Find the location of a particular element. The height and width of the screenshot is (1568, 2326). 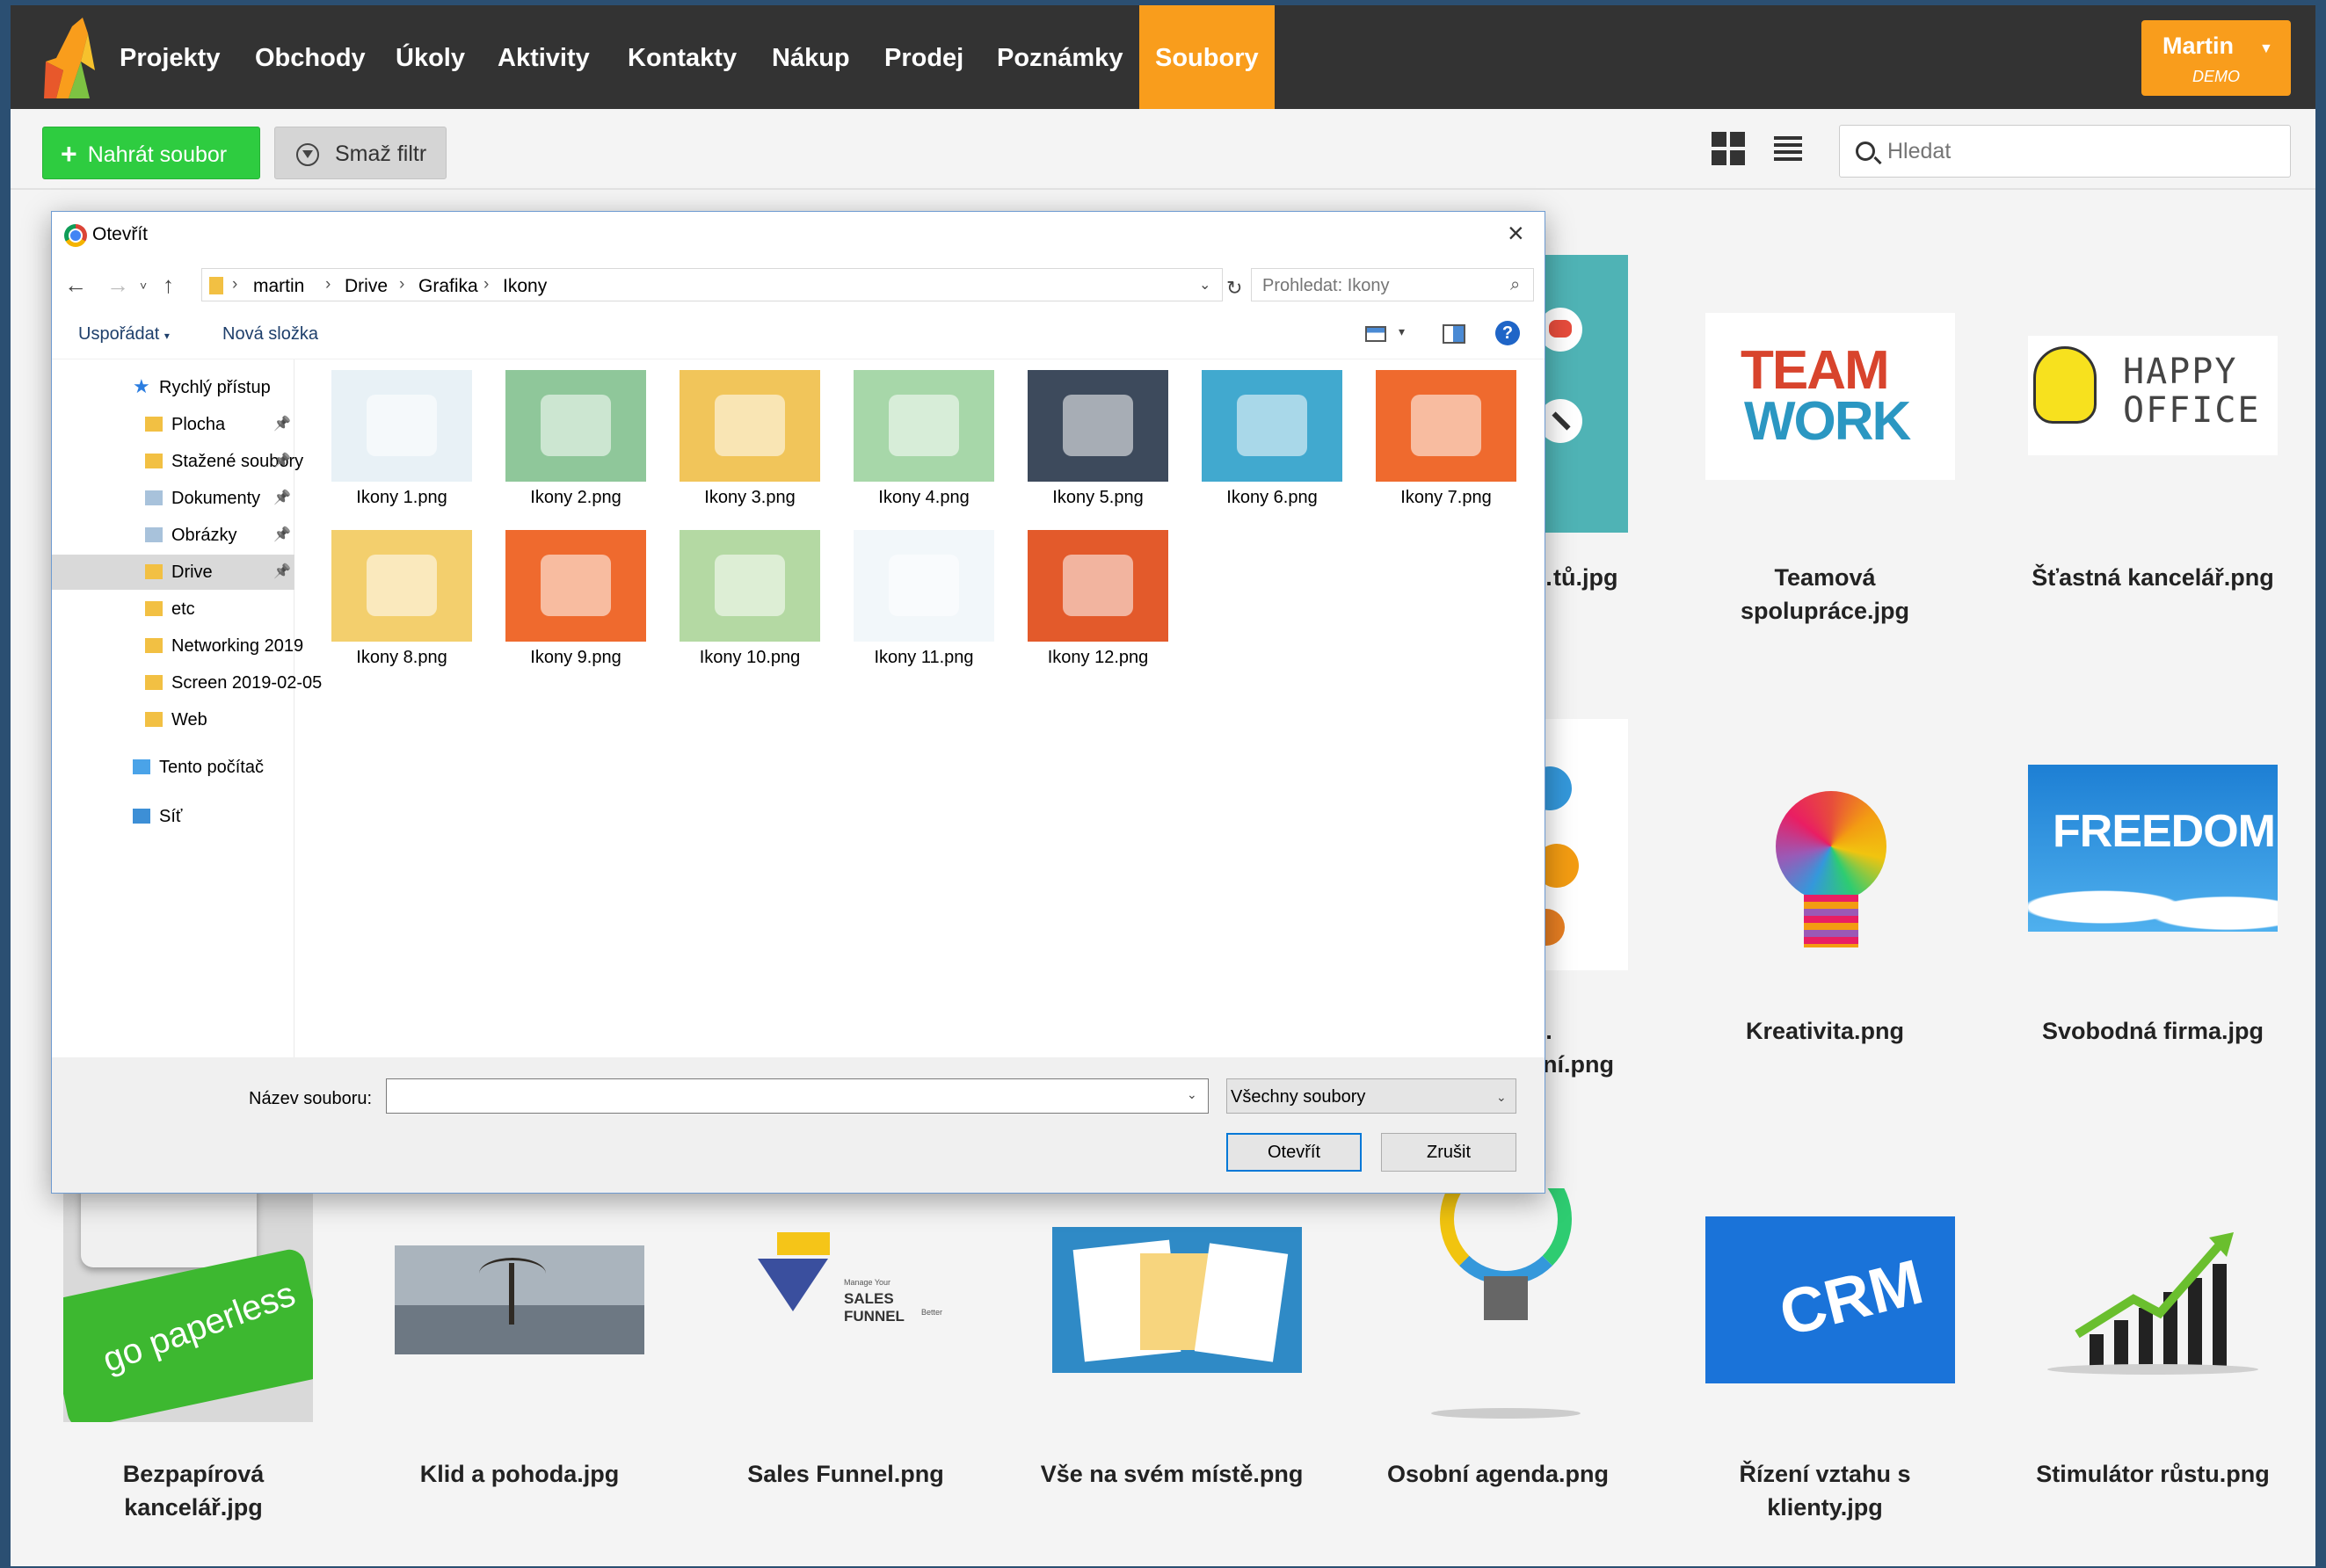

nav-item-7: Poznámky is located at coordinates (1060, 57).